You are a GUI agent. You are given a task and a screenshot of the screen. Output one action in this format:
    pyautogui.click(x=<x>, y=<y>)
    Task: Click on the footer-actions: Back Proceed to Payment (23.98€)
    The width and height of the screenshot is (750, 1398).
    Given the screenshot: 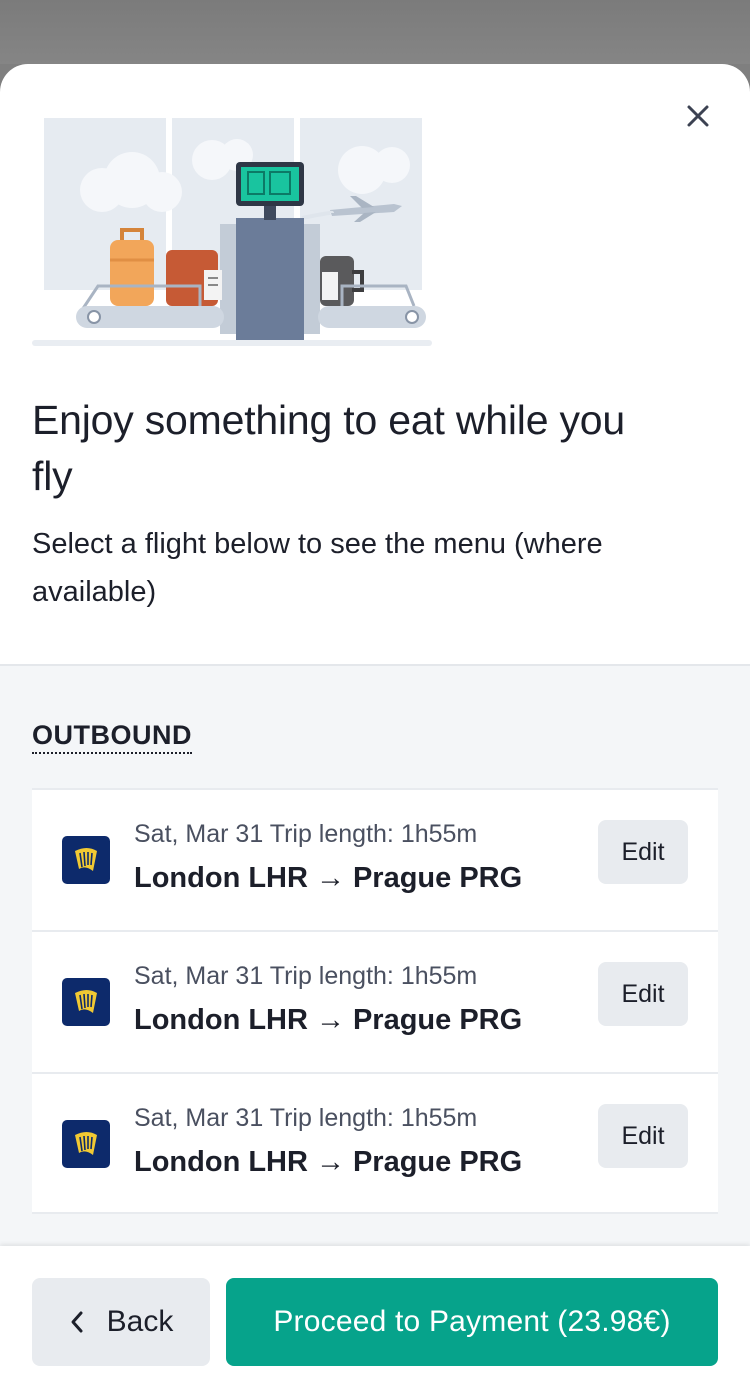 What is the action you would take?
    pyautogui.click(x=375, y=1322)
    